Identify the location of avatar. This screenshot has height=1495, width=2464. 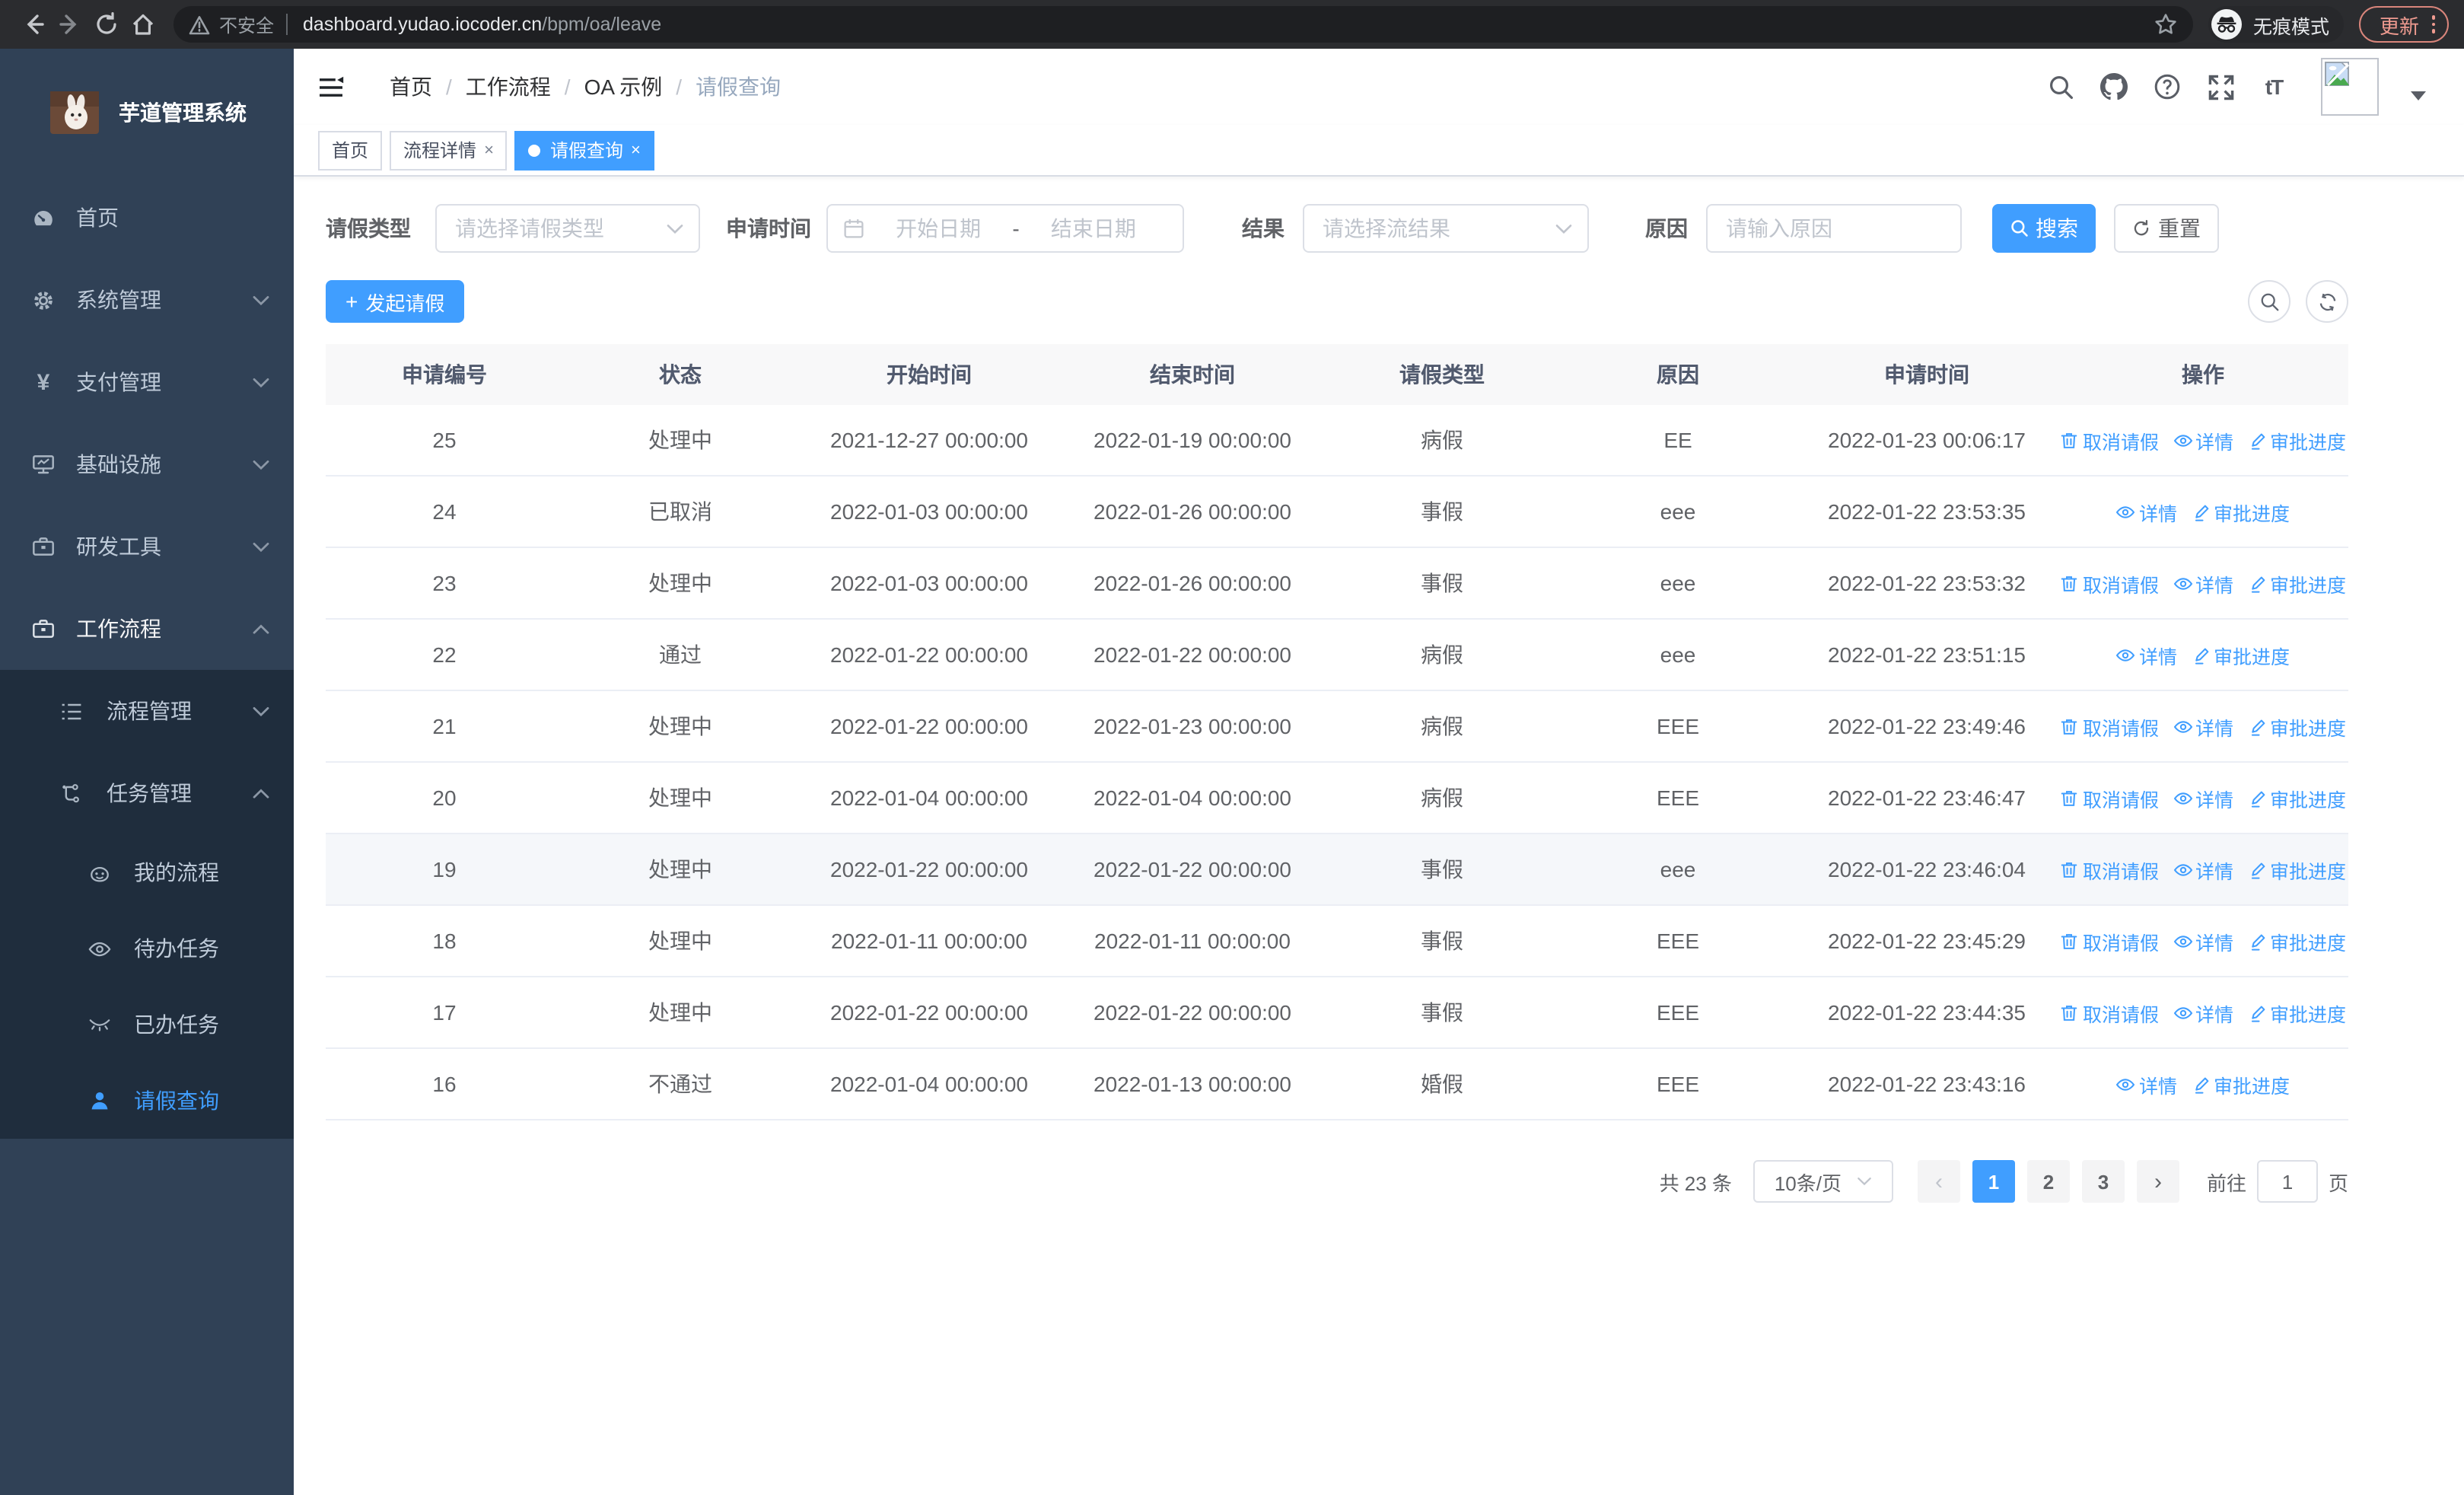
(2350, 87).